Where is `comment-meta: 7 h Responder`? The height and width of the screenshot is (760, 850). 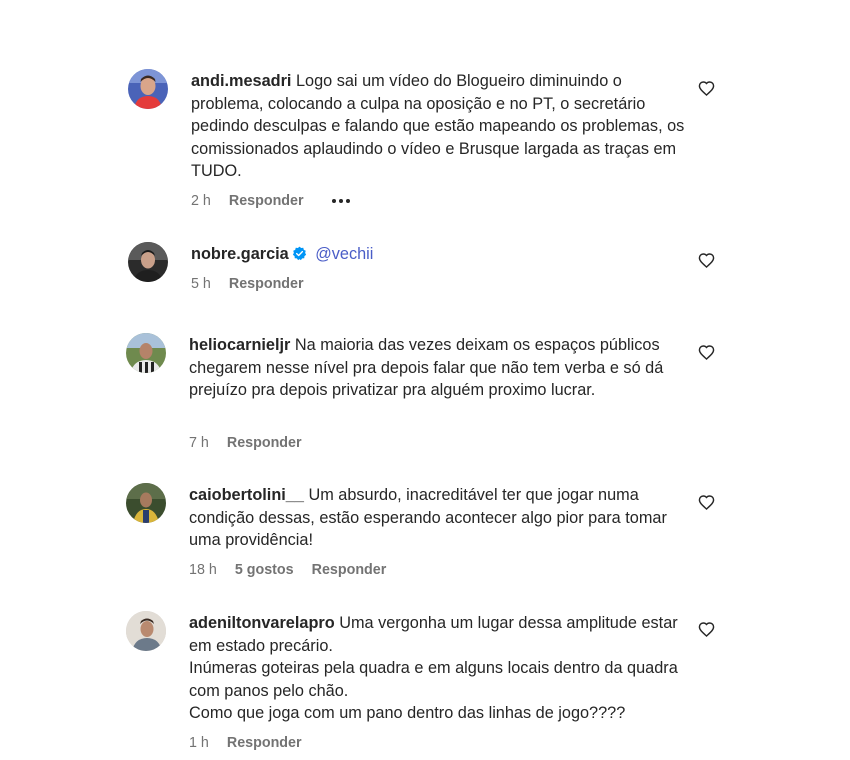
comment-meta: 7 h Responder is located at coordinates (245, 443).